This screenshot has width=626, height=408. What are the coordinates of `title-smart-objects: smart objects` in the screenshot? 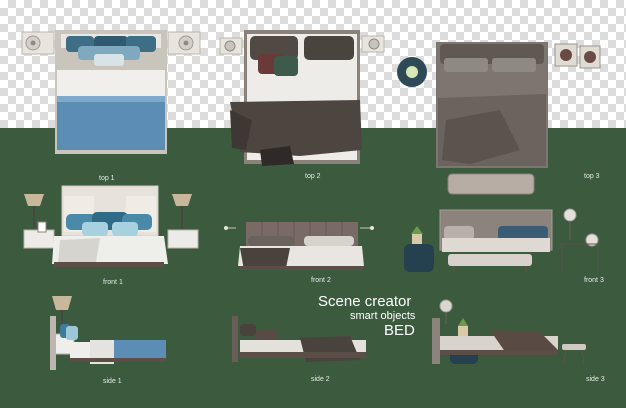 It's located at (383, 316).